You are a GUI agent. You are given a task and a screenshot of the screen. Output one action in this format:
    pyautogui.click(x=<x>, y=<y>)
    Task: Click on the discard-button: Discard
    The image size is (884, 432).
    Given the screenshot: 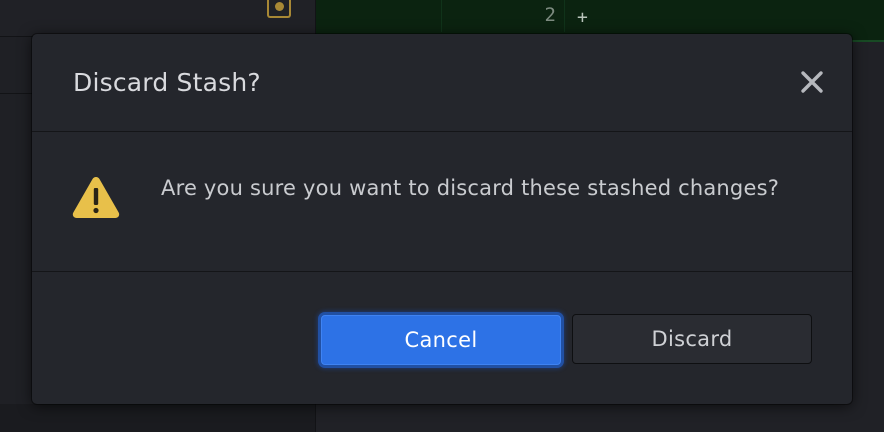 What is the action you would take?
    pyautogui.click(x=692, y=339)
    